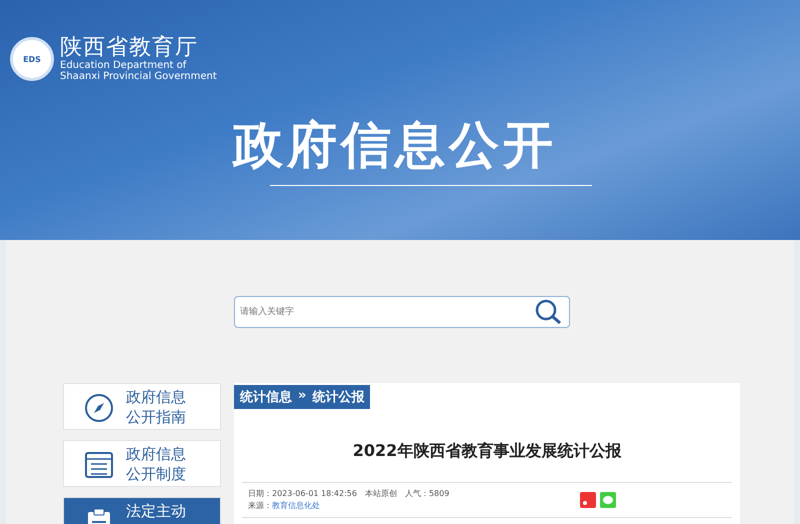  Describe the element at coordinates (99, 465) in the screenshot. I see `list-icon` at that location.